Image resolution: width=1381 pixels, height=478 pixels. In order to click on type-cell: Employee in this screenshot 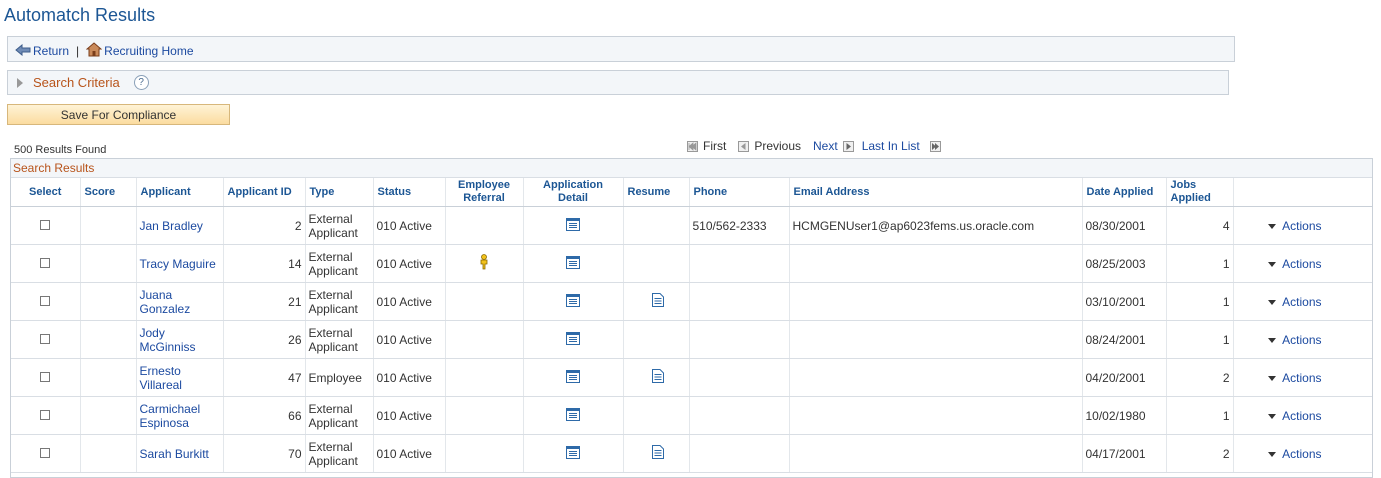, I will do `click(339, 377)`.